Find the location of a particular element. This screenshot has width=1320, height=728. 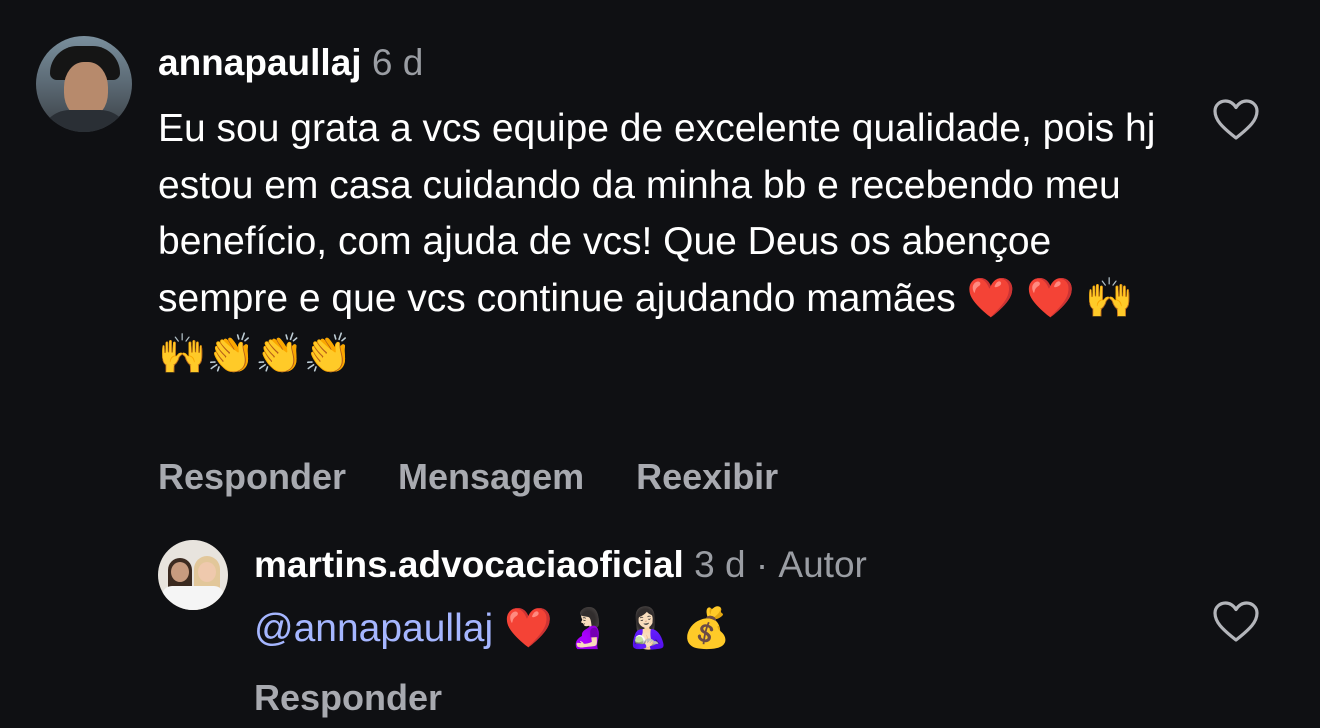

reply-emojis: ❤️ 🤰🏻 🤱🏻 💰 is located at coordinates (612, 628).